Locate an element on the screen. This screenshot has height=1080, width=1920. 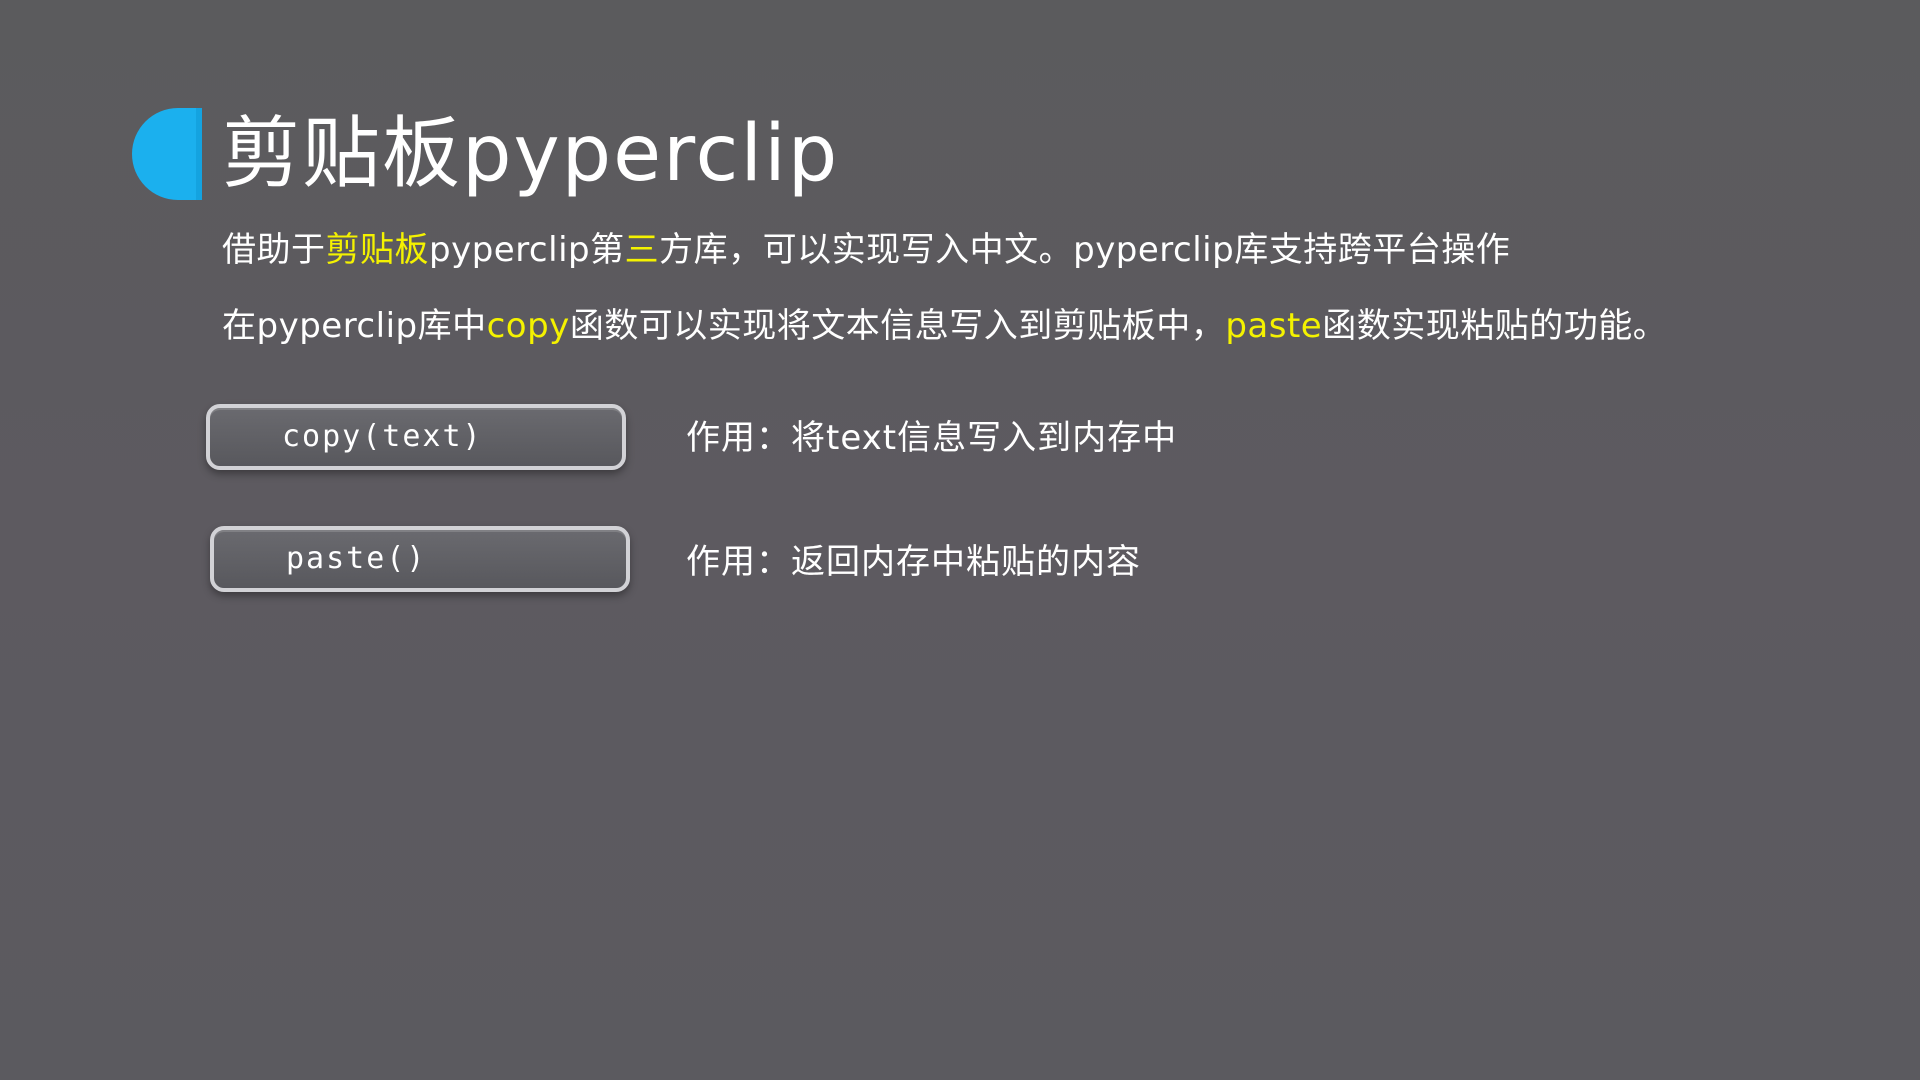
intro-text: 借助于 is located at coordinates (274, 250).